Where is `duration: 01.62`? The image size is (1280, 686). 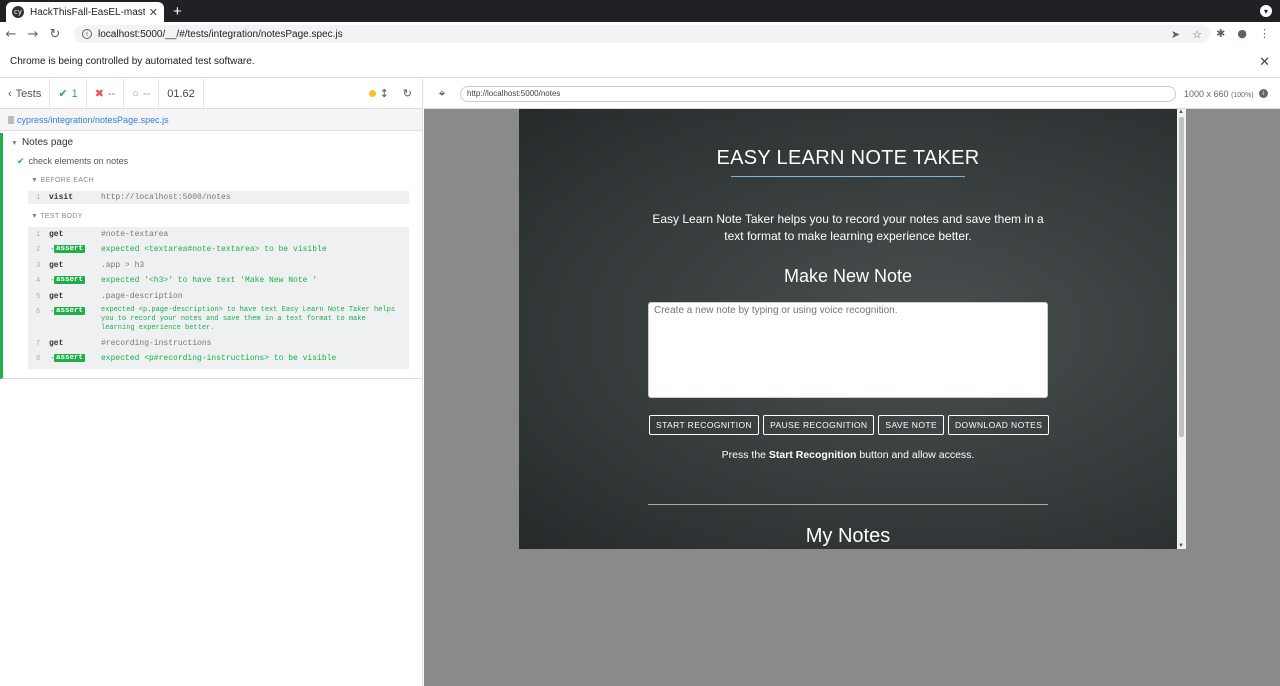
duration: 01.62 is located at coordinates (181, 93).